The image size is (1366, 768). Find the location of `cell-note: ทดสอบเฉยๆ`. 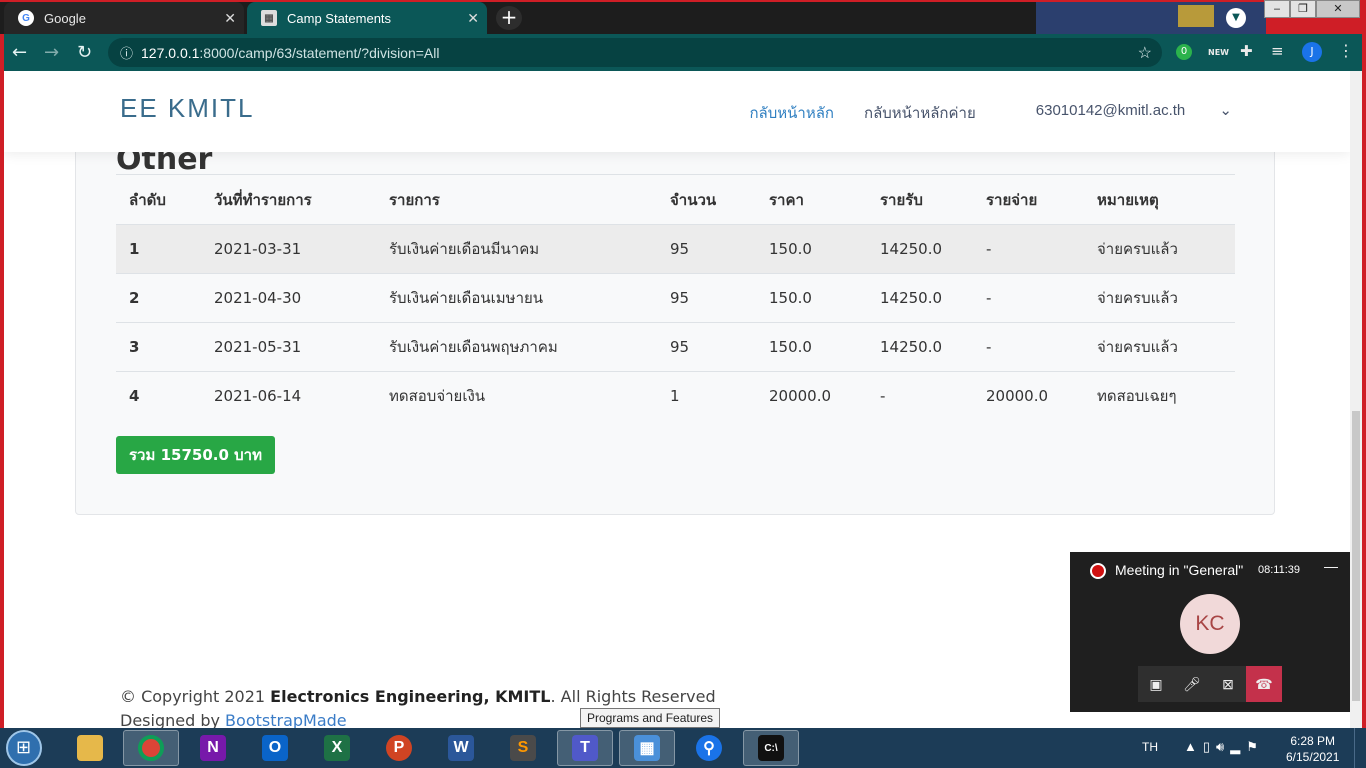

cell-note: ทดสอบเฉยๆ is located at coordinates (1137, 396).